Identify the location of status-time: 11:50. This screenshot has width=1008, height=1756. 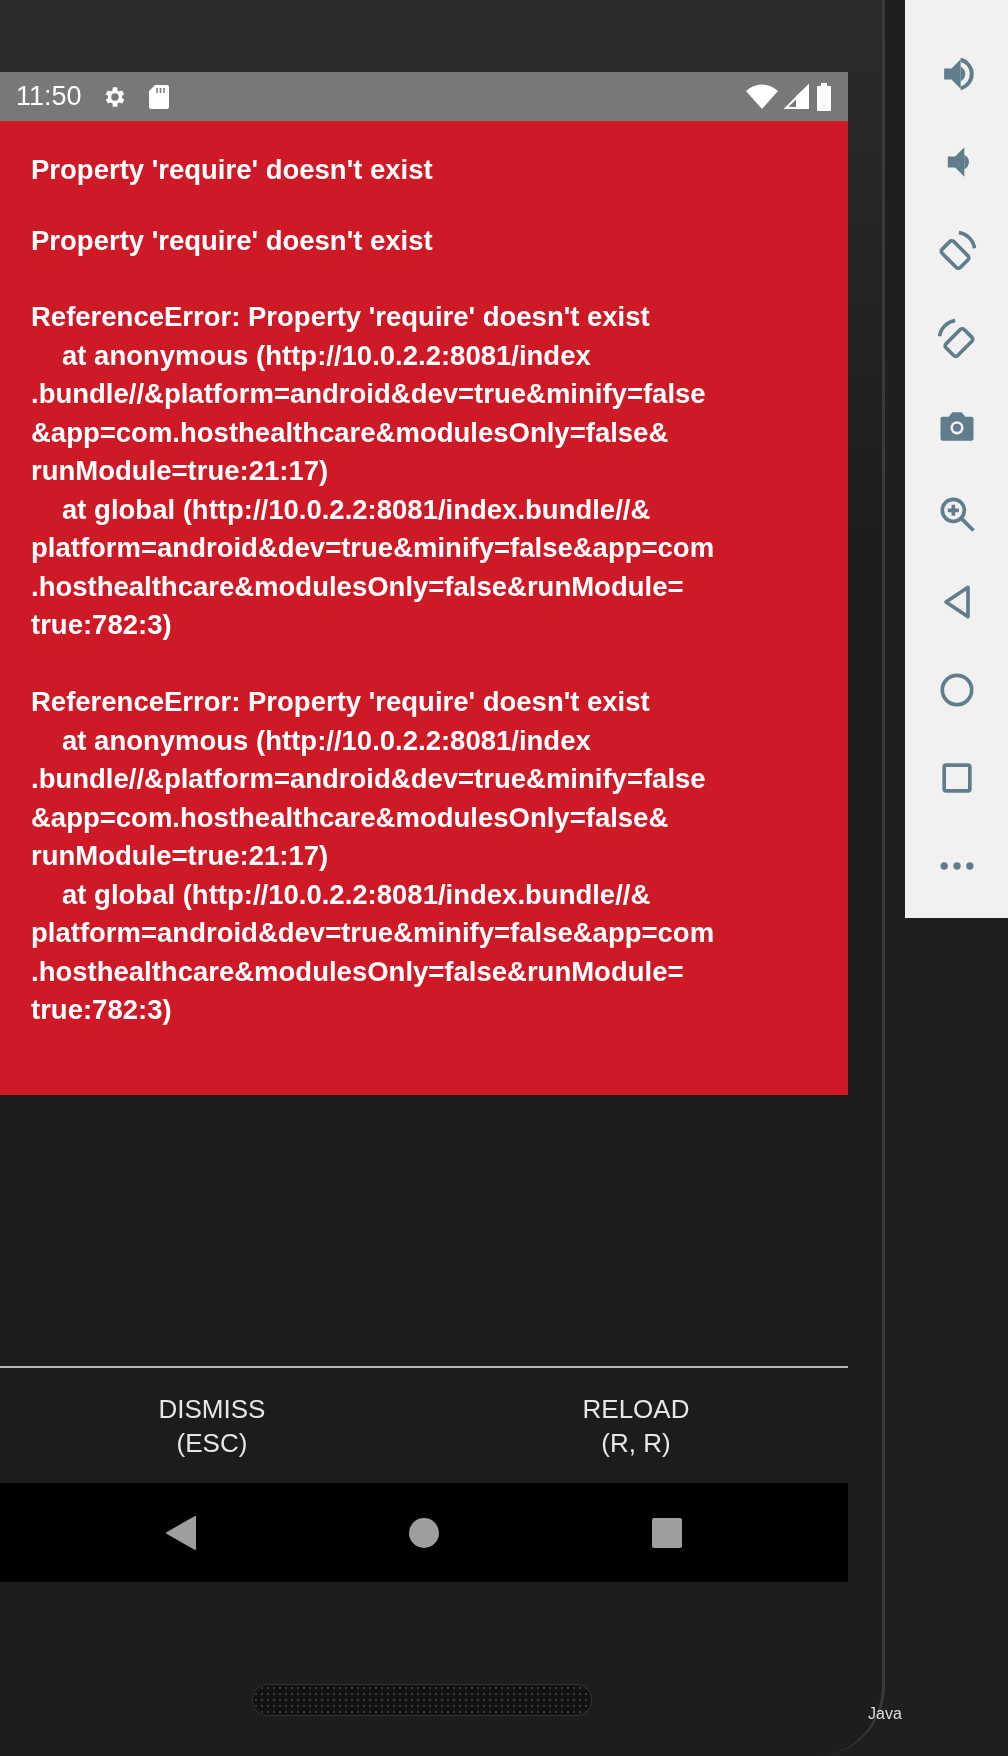
(49, 96).